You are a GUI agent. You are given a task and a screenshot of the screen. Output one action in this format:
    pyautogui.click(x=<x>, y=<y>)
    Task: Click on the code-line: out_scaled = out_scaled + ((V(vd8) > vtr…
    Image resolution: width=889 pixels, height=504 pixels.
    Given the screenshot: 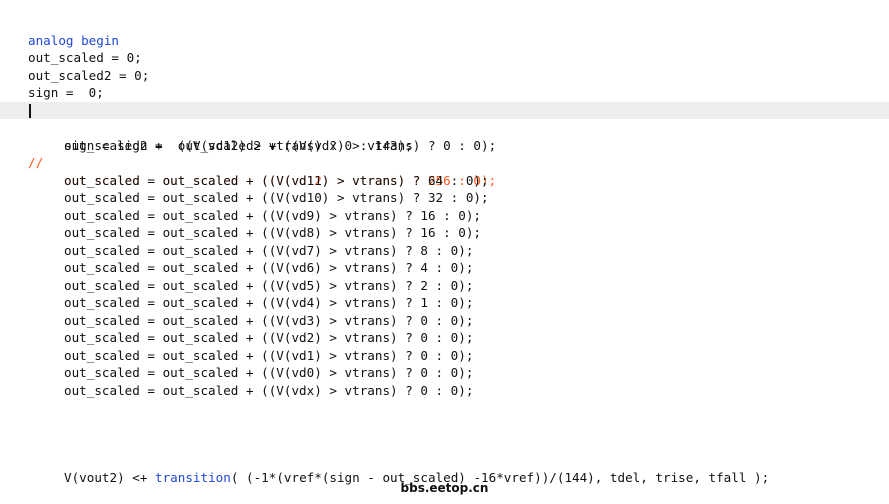 What is the action you would take?
    pyautogui.click(x=444, y=223)
    